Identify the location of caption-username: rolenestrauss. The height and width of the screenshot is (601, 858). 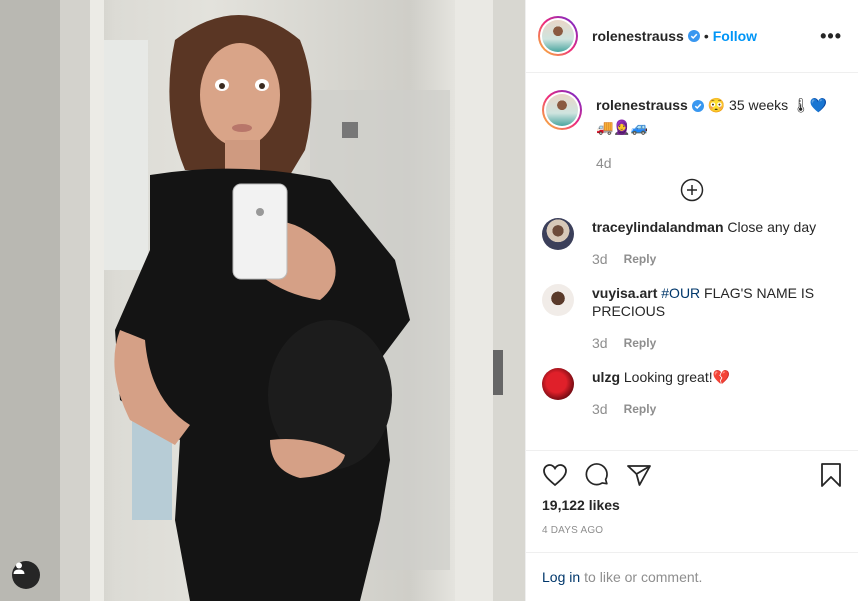
(642, 105).